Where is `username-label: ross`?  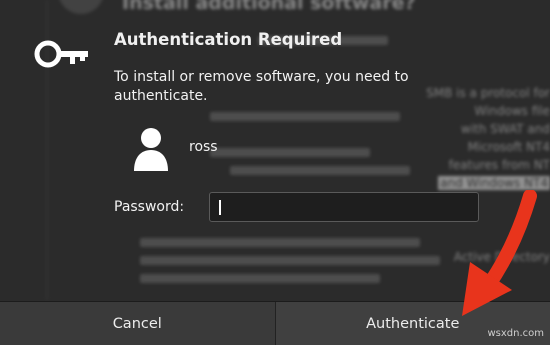 username-label: ross is located at coordinates (203, 147).